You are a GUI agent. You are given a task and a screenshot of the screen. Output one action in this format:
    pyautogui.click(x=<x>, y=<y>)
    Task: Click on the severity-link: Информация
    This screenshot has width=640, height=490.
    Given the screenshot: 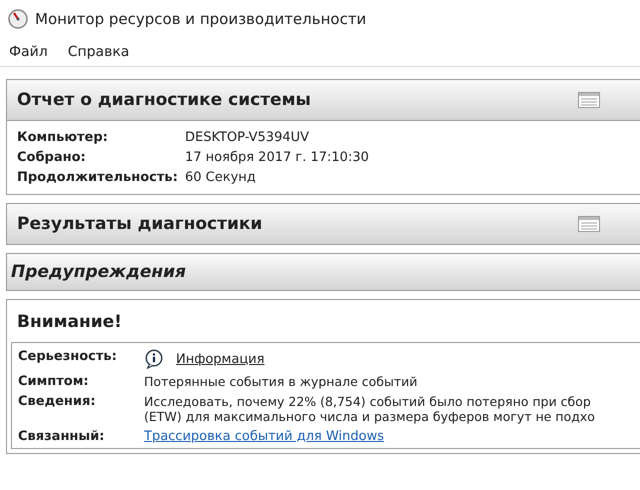 What is the action you would take?
    pyautogui.click(x=220, y=359)
    